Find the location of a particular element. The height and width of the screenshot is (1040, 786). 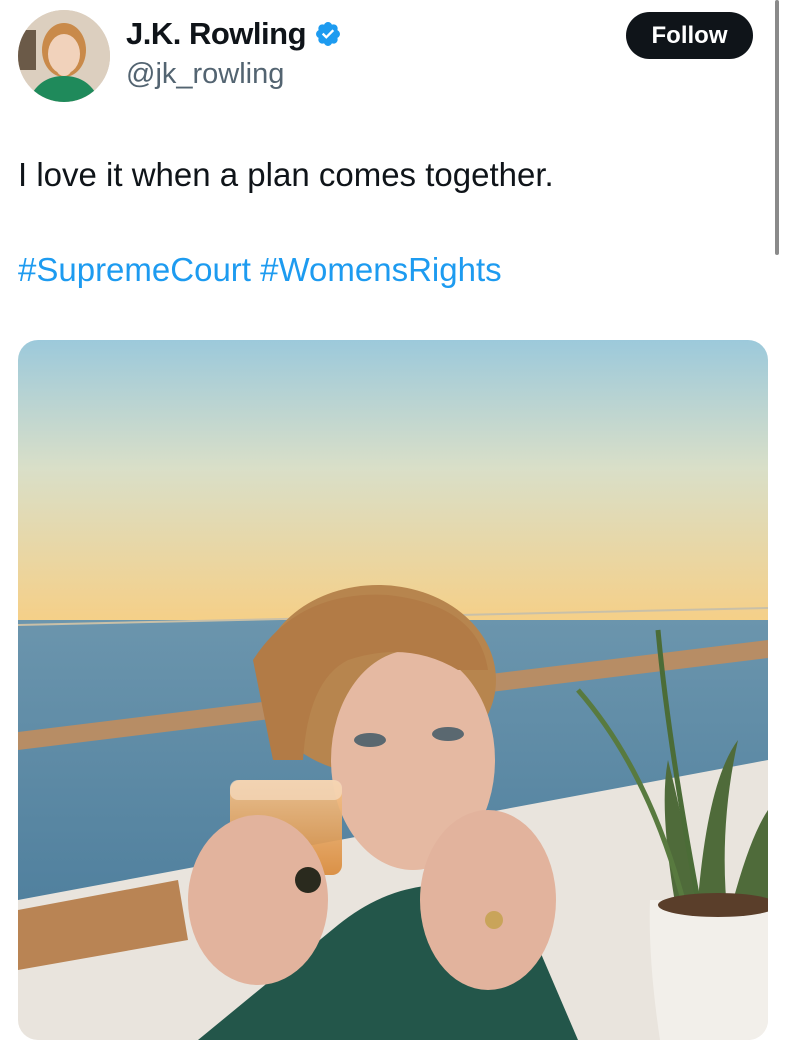

verified-badge-icon is located at coordinates (328, 34).